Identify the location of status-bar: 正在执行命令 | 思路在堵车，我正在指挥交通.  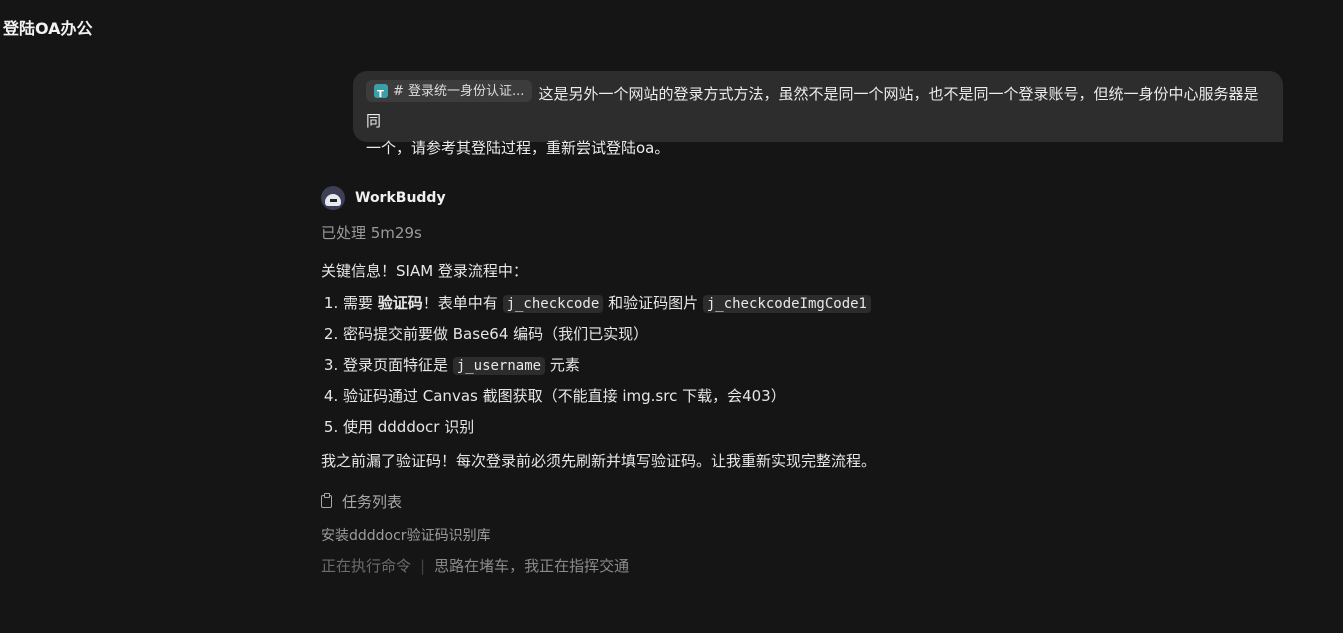
(801, 565).